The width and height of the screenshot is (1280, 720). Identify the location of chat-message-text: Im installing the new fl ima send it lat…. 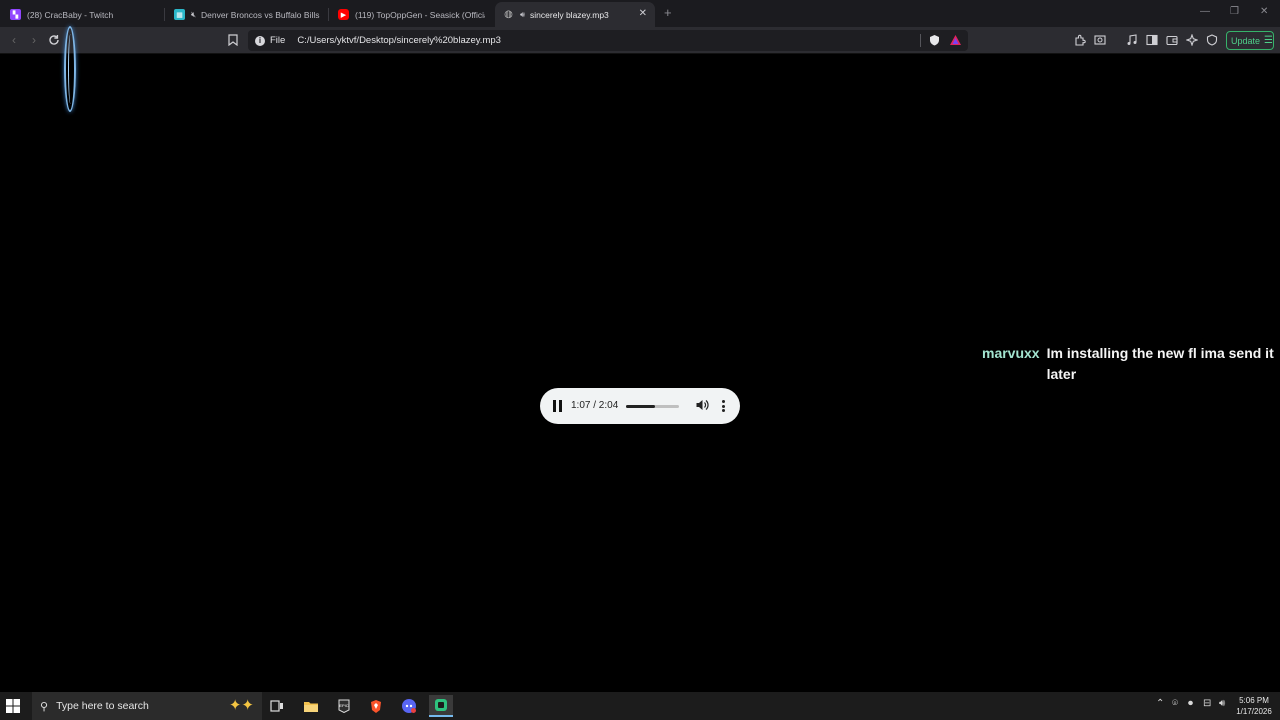
(1160, 363).